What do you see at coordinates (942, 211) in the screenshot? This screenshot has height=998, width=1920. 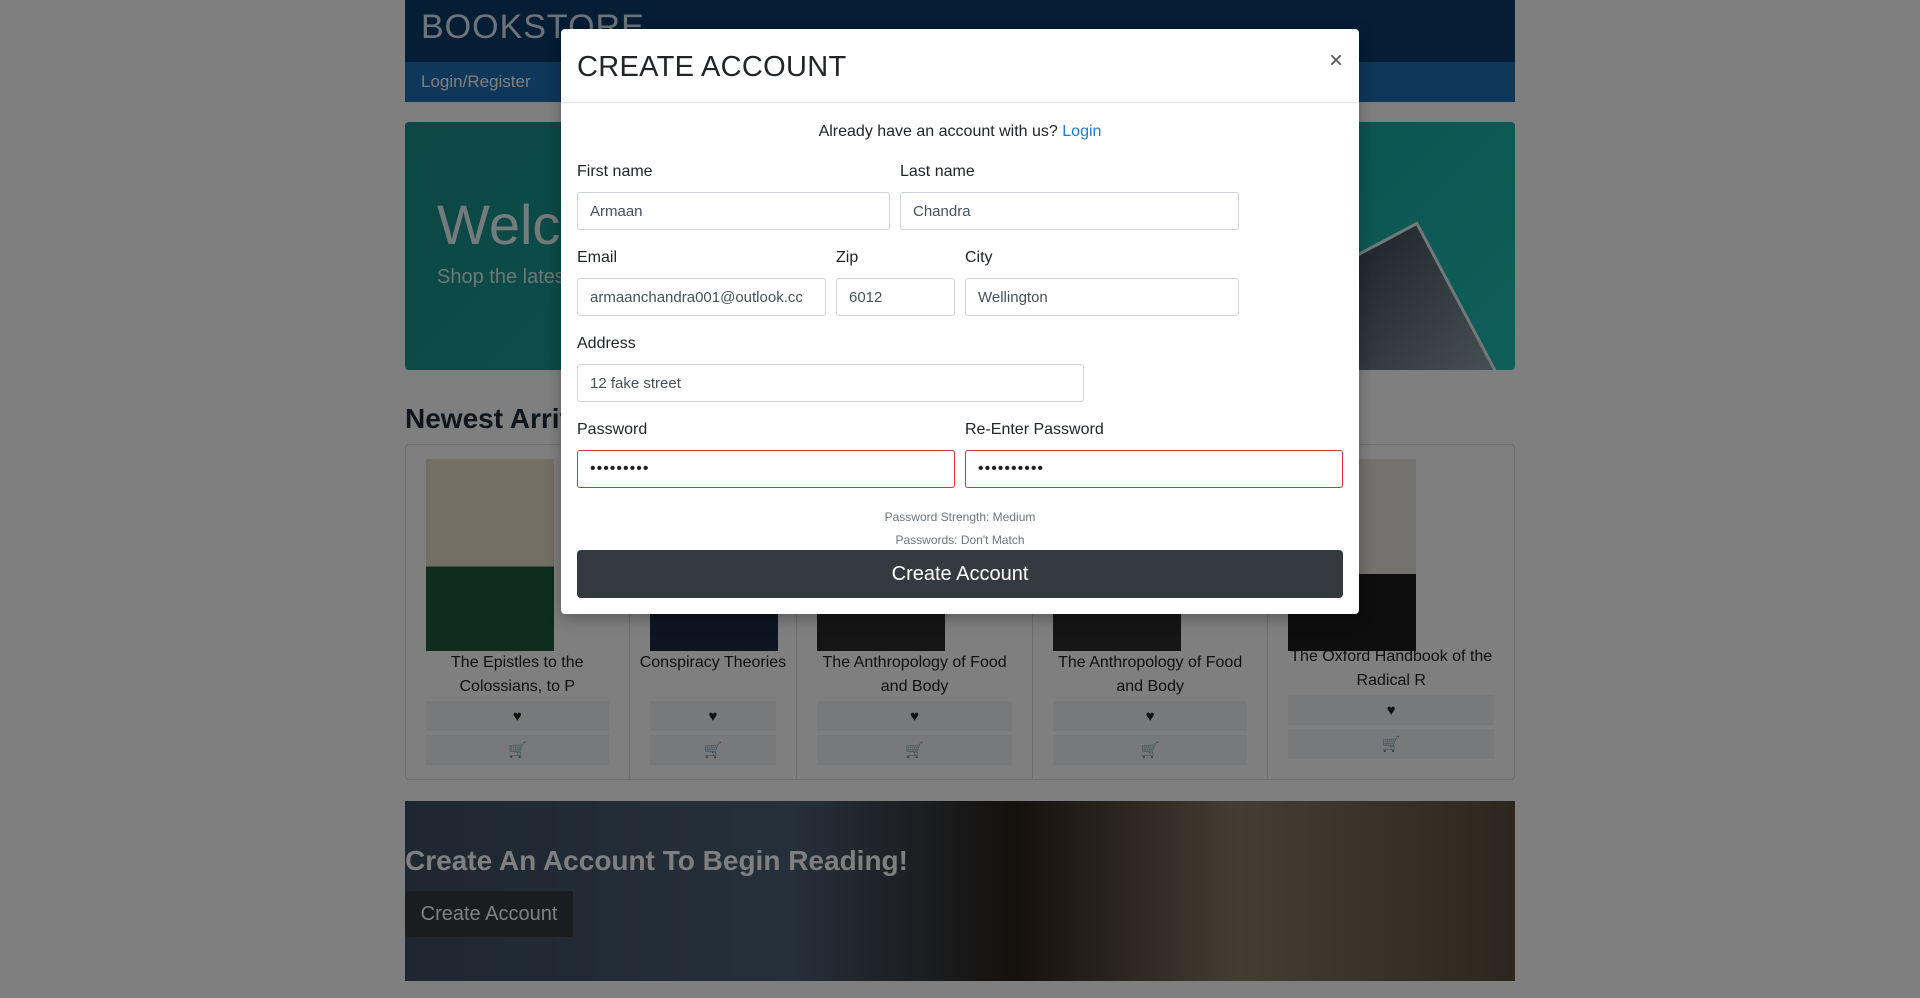 I see `last-name-value: Chandra` at bounding box center [942, 211].